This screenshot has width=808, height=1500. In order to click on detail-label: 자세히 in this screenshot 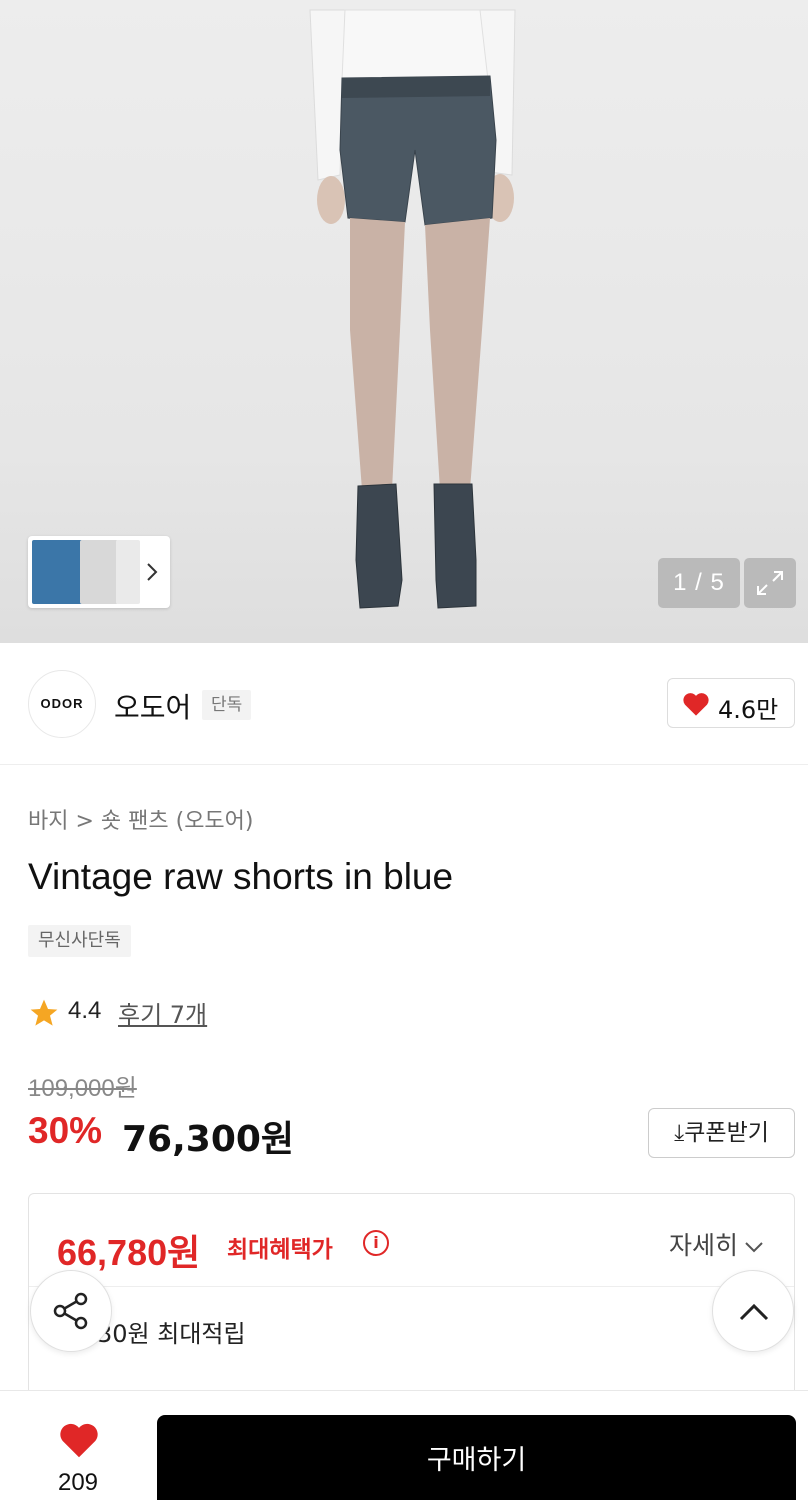, I will do `click(703, 1245)`.